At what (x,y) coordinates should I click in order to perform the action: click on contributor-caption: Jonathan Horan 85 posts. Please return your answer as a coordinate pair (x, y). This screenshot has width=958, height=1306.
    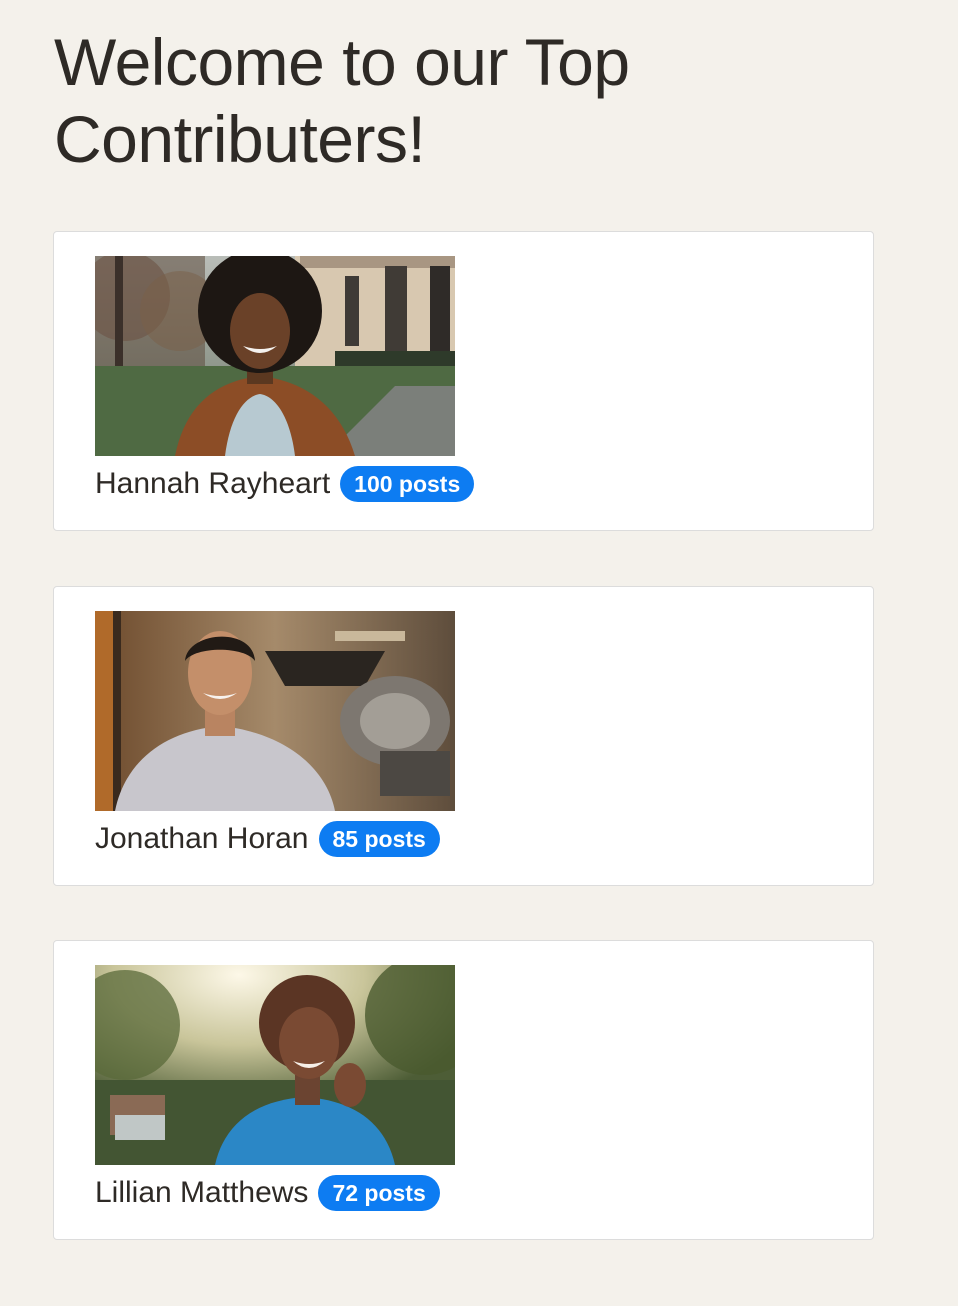
    Looking at the image, I should click on (267, 839).